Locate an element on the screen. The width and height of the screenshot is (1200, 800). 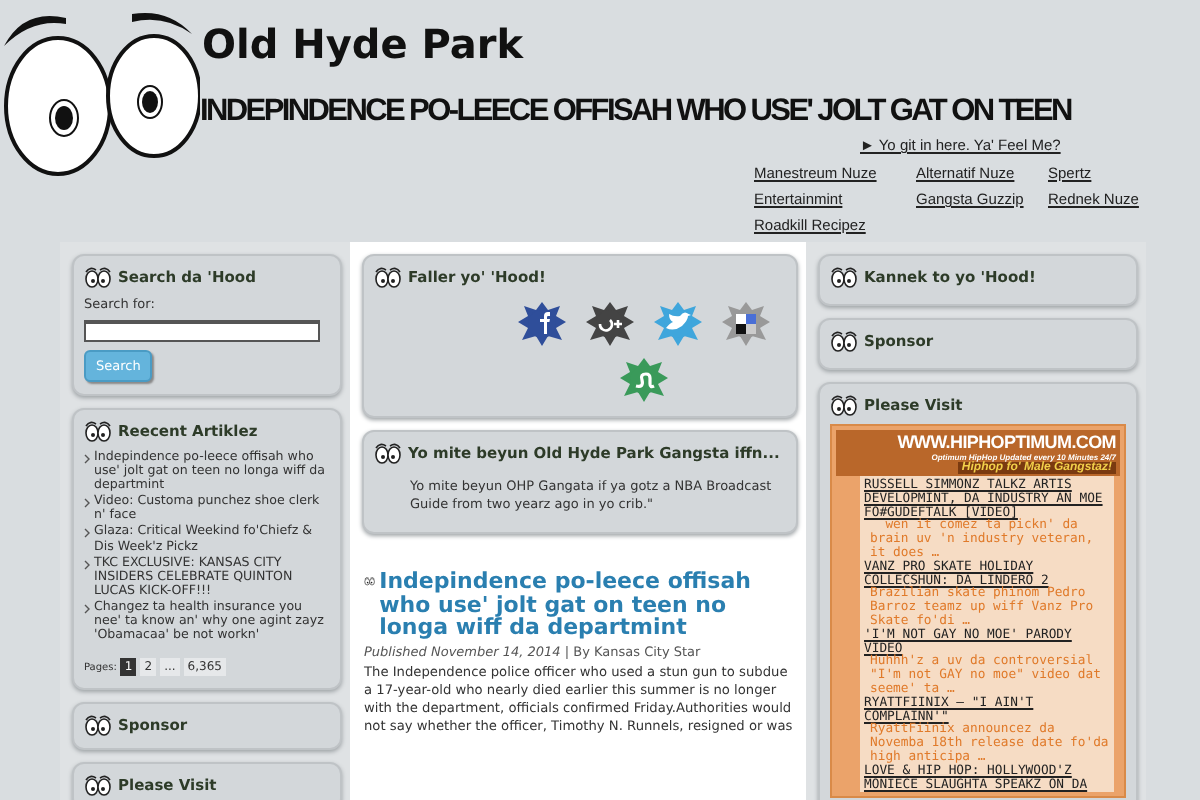
search-field is located at coordinates (202, 331).